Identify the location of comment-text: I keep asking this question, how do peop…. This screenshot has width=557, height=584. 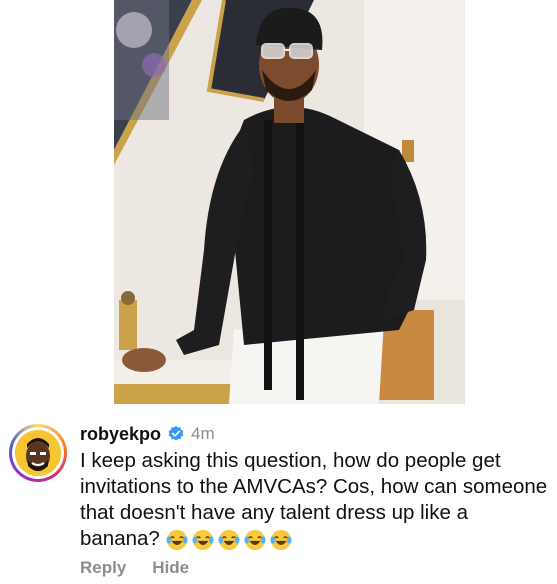
(314, 499).